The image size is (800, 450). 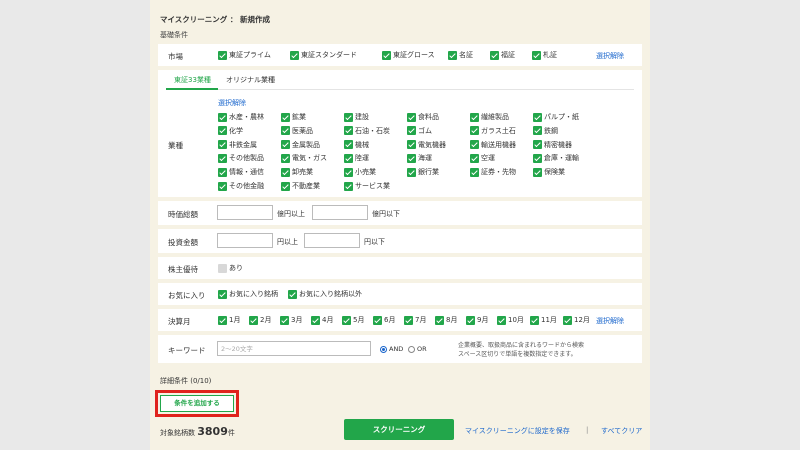 I want to click on month-option: 11月, so click(x=543, y=320).